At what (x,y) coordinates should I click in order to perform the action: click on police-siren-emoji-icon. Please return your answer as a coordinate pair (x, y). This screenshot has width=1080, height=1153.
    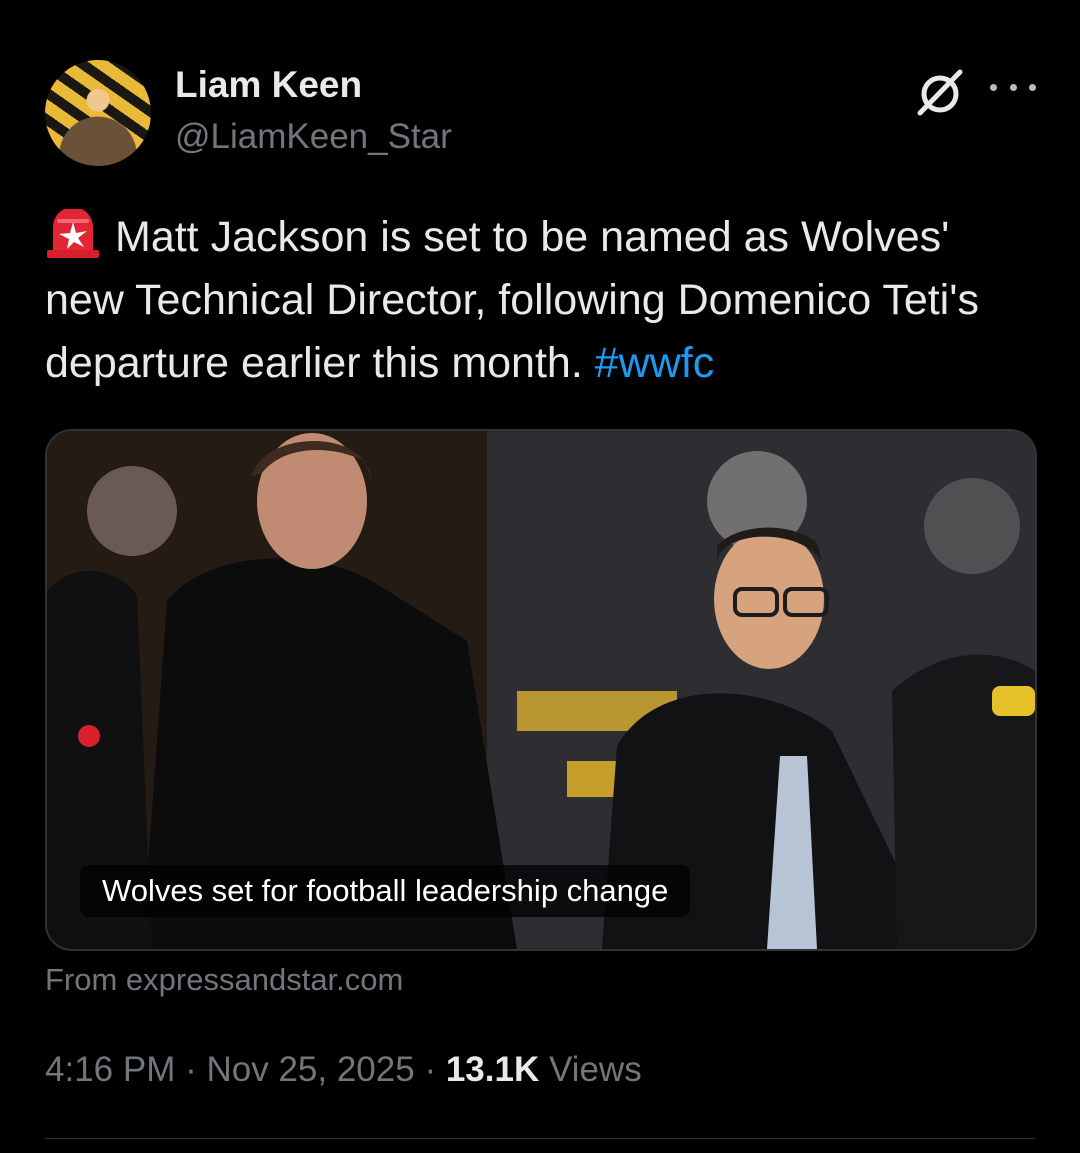
    Looking at the image, I should click on (73, 233).